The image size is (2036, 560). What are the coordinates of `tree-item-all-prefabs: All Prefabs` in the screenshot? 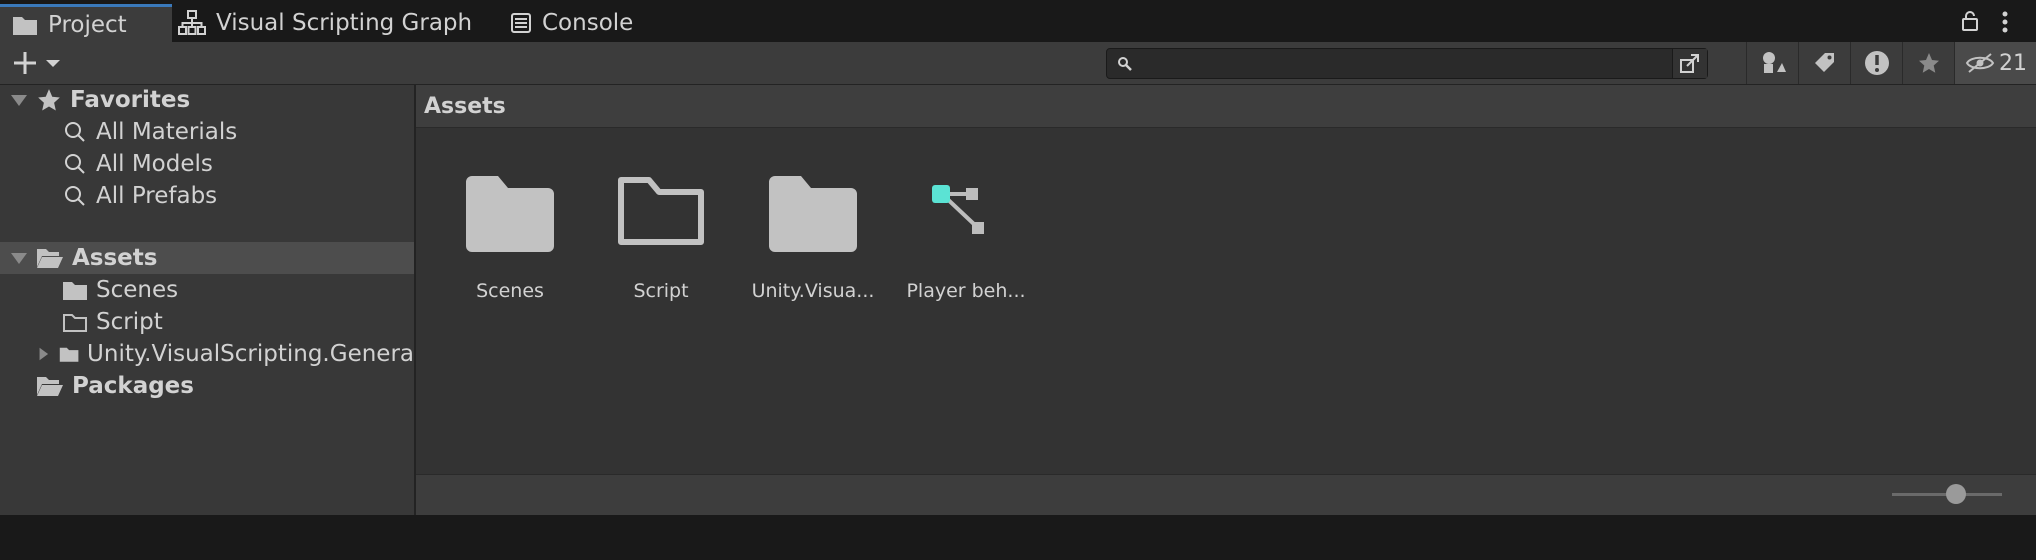 It's located at (207, 196).